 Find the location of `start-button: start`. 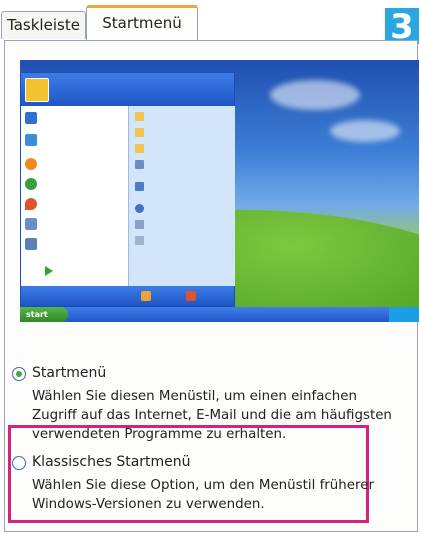

start-button: start is located at coordinates (44, 314).